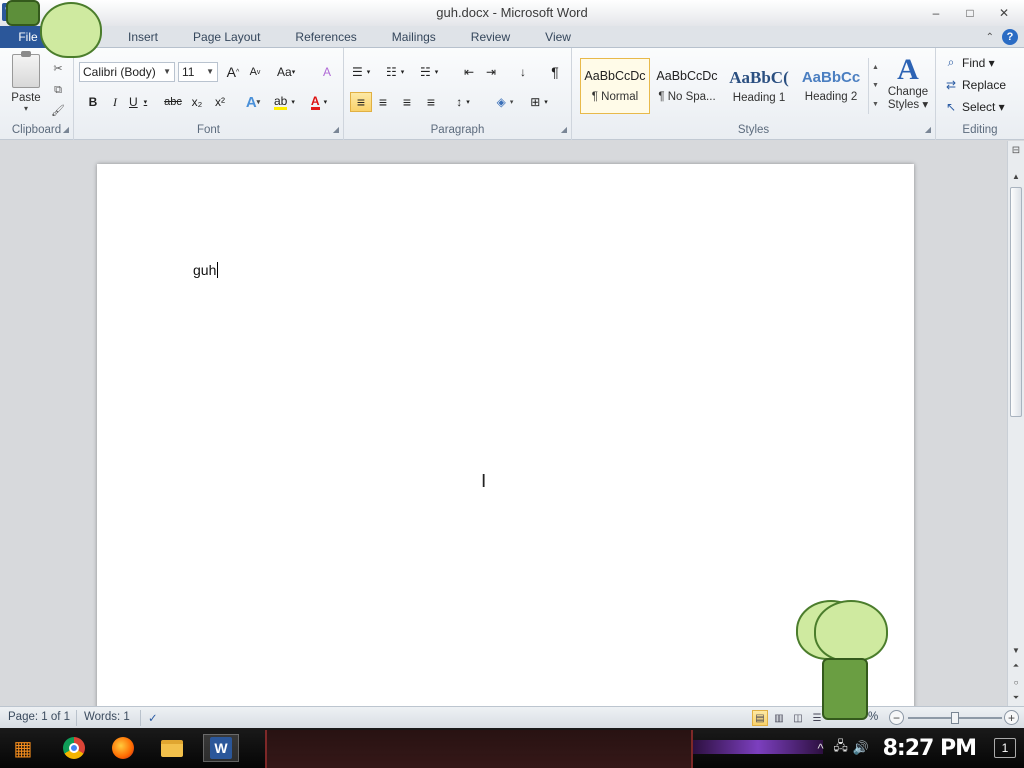  I want to click on scroll-thumb, so click(1016, 302).